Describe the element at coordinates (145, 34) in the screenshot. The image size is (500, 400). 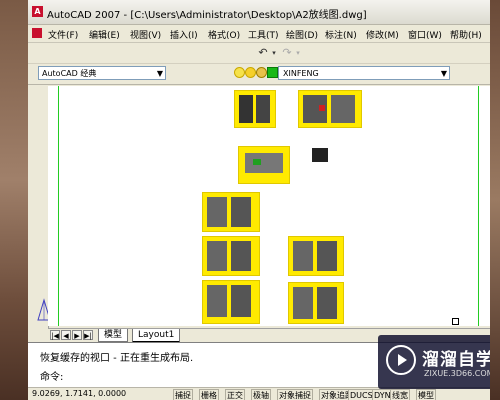
I see `menu-view: 视图(V)` at that location.